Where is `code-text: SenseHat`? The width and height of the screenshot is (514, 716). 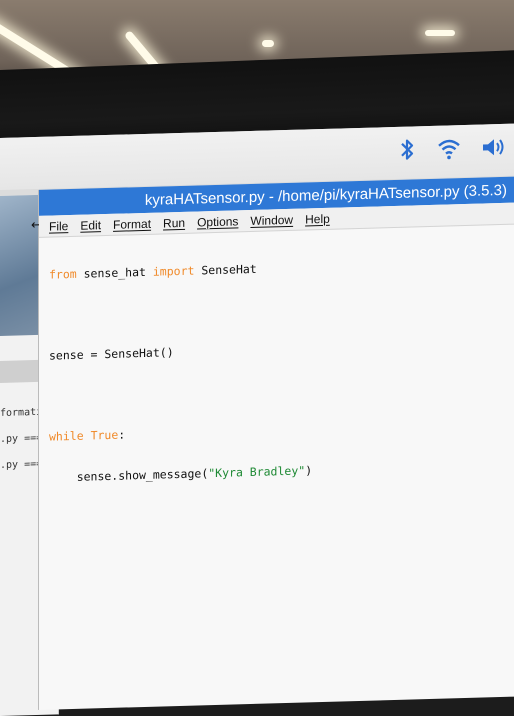
code-text: SenseHat is located at coordinates (225, 269).